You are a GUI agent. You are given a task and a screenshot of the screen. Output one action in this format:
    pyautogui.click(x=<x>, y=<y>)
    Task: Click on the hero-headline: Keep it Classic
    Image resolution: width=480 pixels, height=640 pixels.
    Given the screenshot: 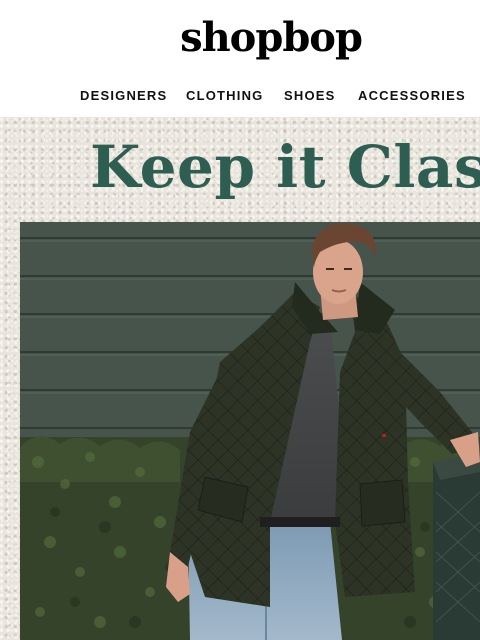 What is the action you would take?
    pyautogui.click(x=285, y=167)
    